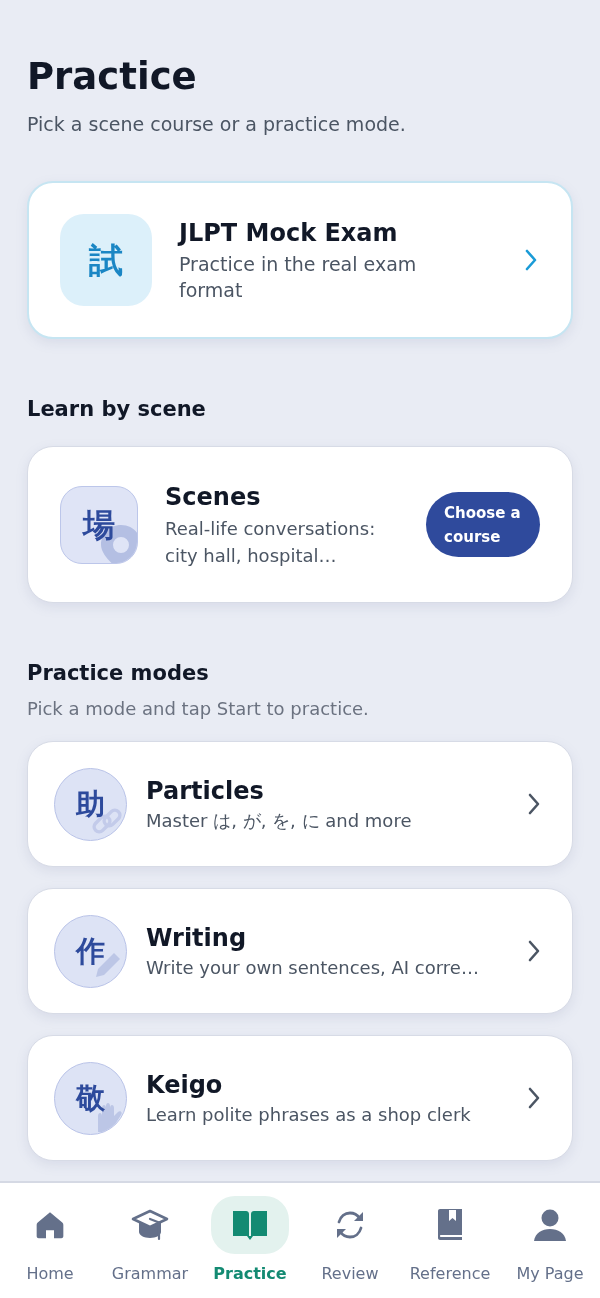 This screenshot has width=600, height=1298. Describe the element at coordinates (184, 1085) in the screenshot. I see `mode-title: Keigo` at that location.